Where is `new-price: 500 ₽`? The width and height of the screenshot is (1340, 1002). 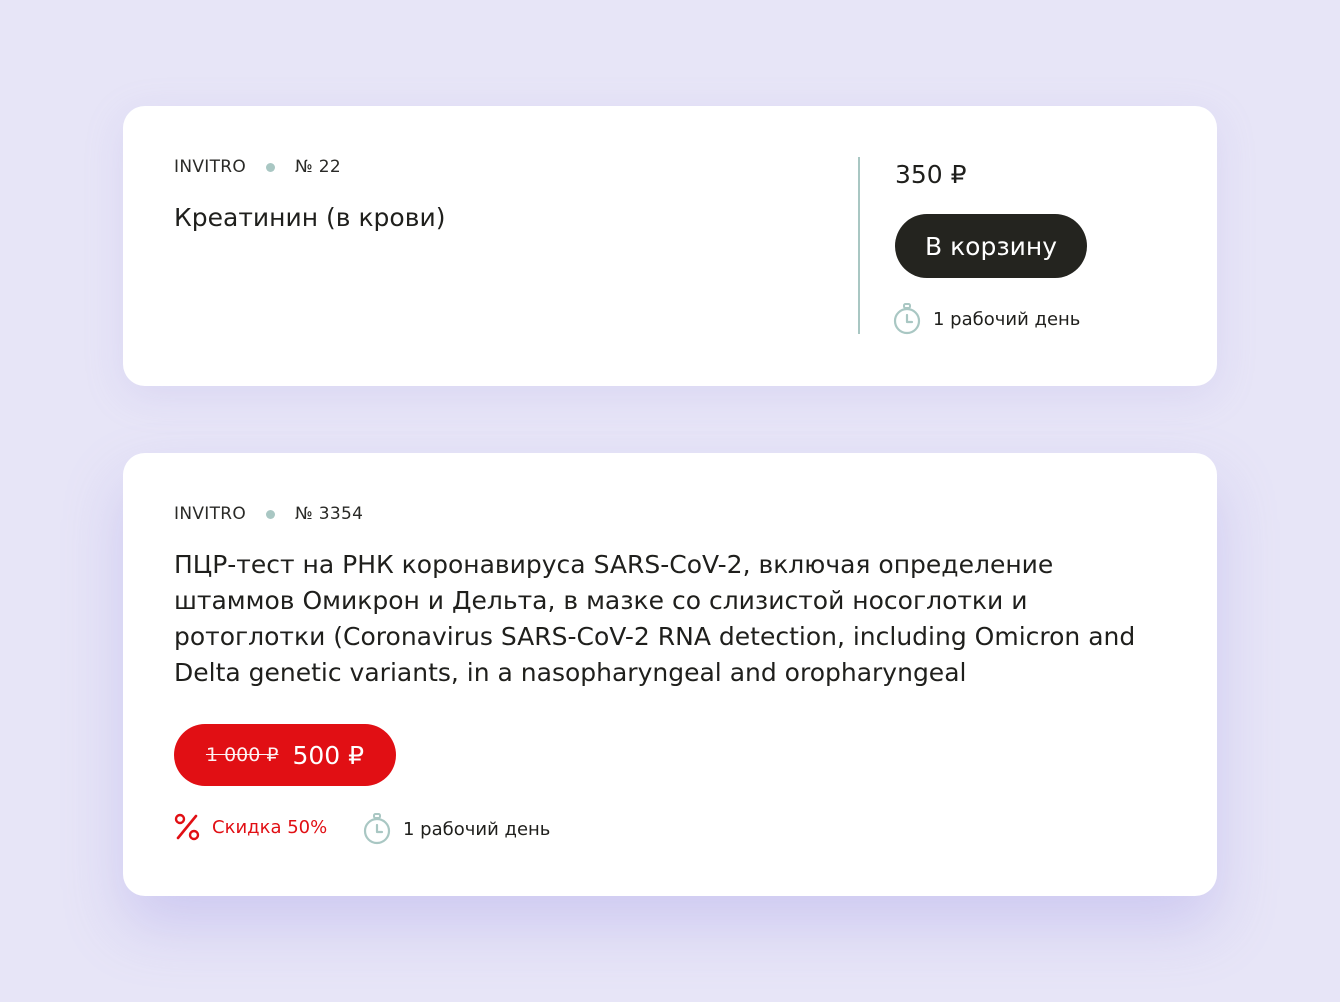
new-price: 500 ₽ is located at coordinates (328, 755).